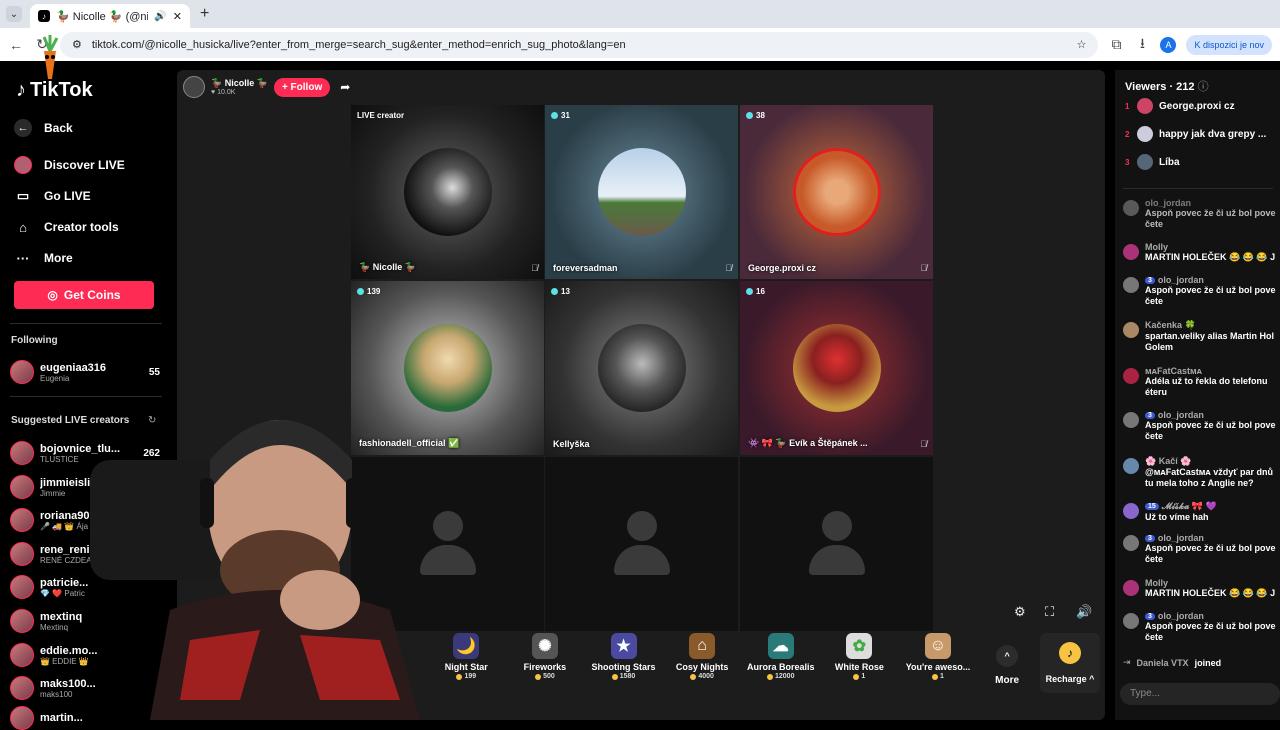  What do you see at coordinates (239, 83) in the screenshot?
I see `host-name: 🦆 Nicolle 🦆` at bounding box center [239, 83].